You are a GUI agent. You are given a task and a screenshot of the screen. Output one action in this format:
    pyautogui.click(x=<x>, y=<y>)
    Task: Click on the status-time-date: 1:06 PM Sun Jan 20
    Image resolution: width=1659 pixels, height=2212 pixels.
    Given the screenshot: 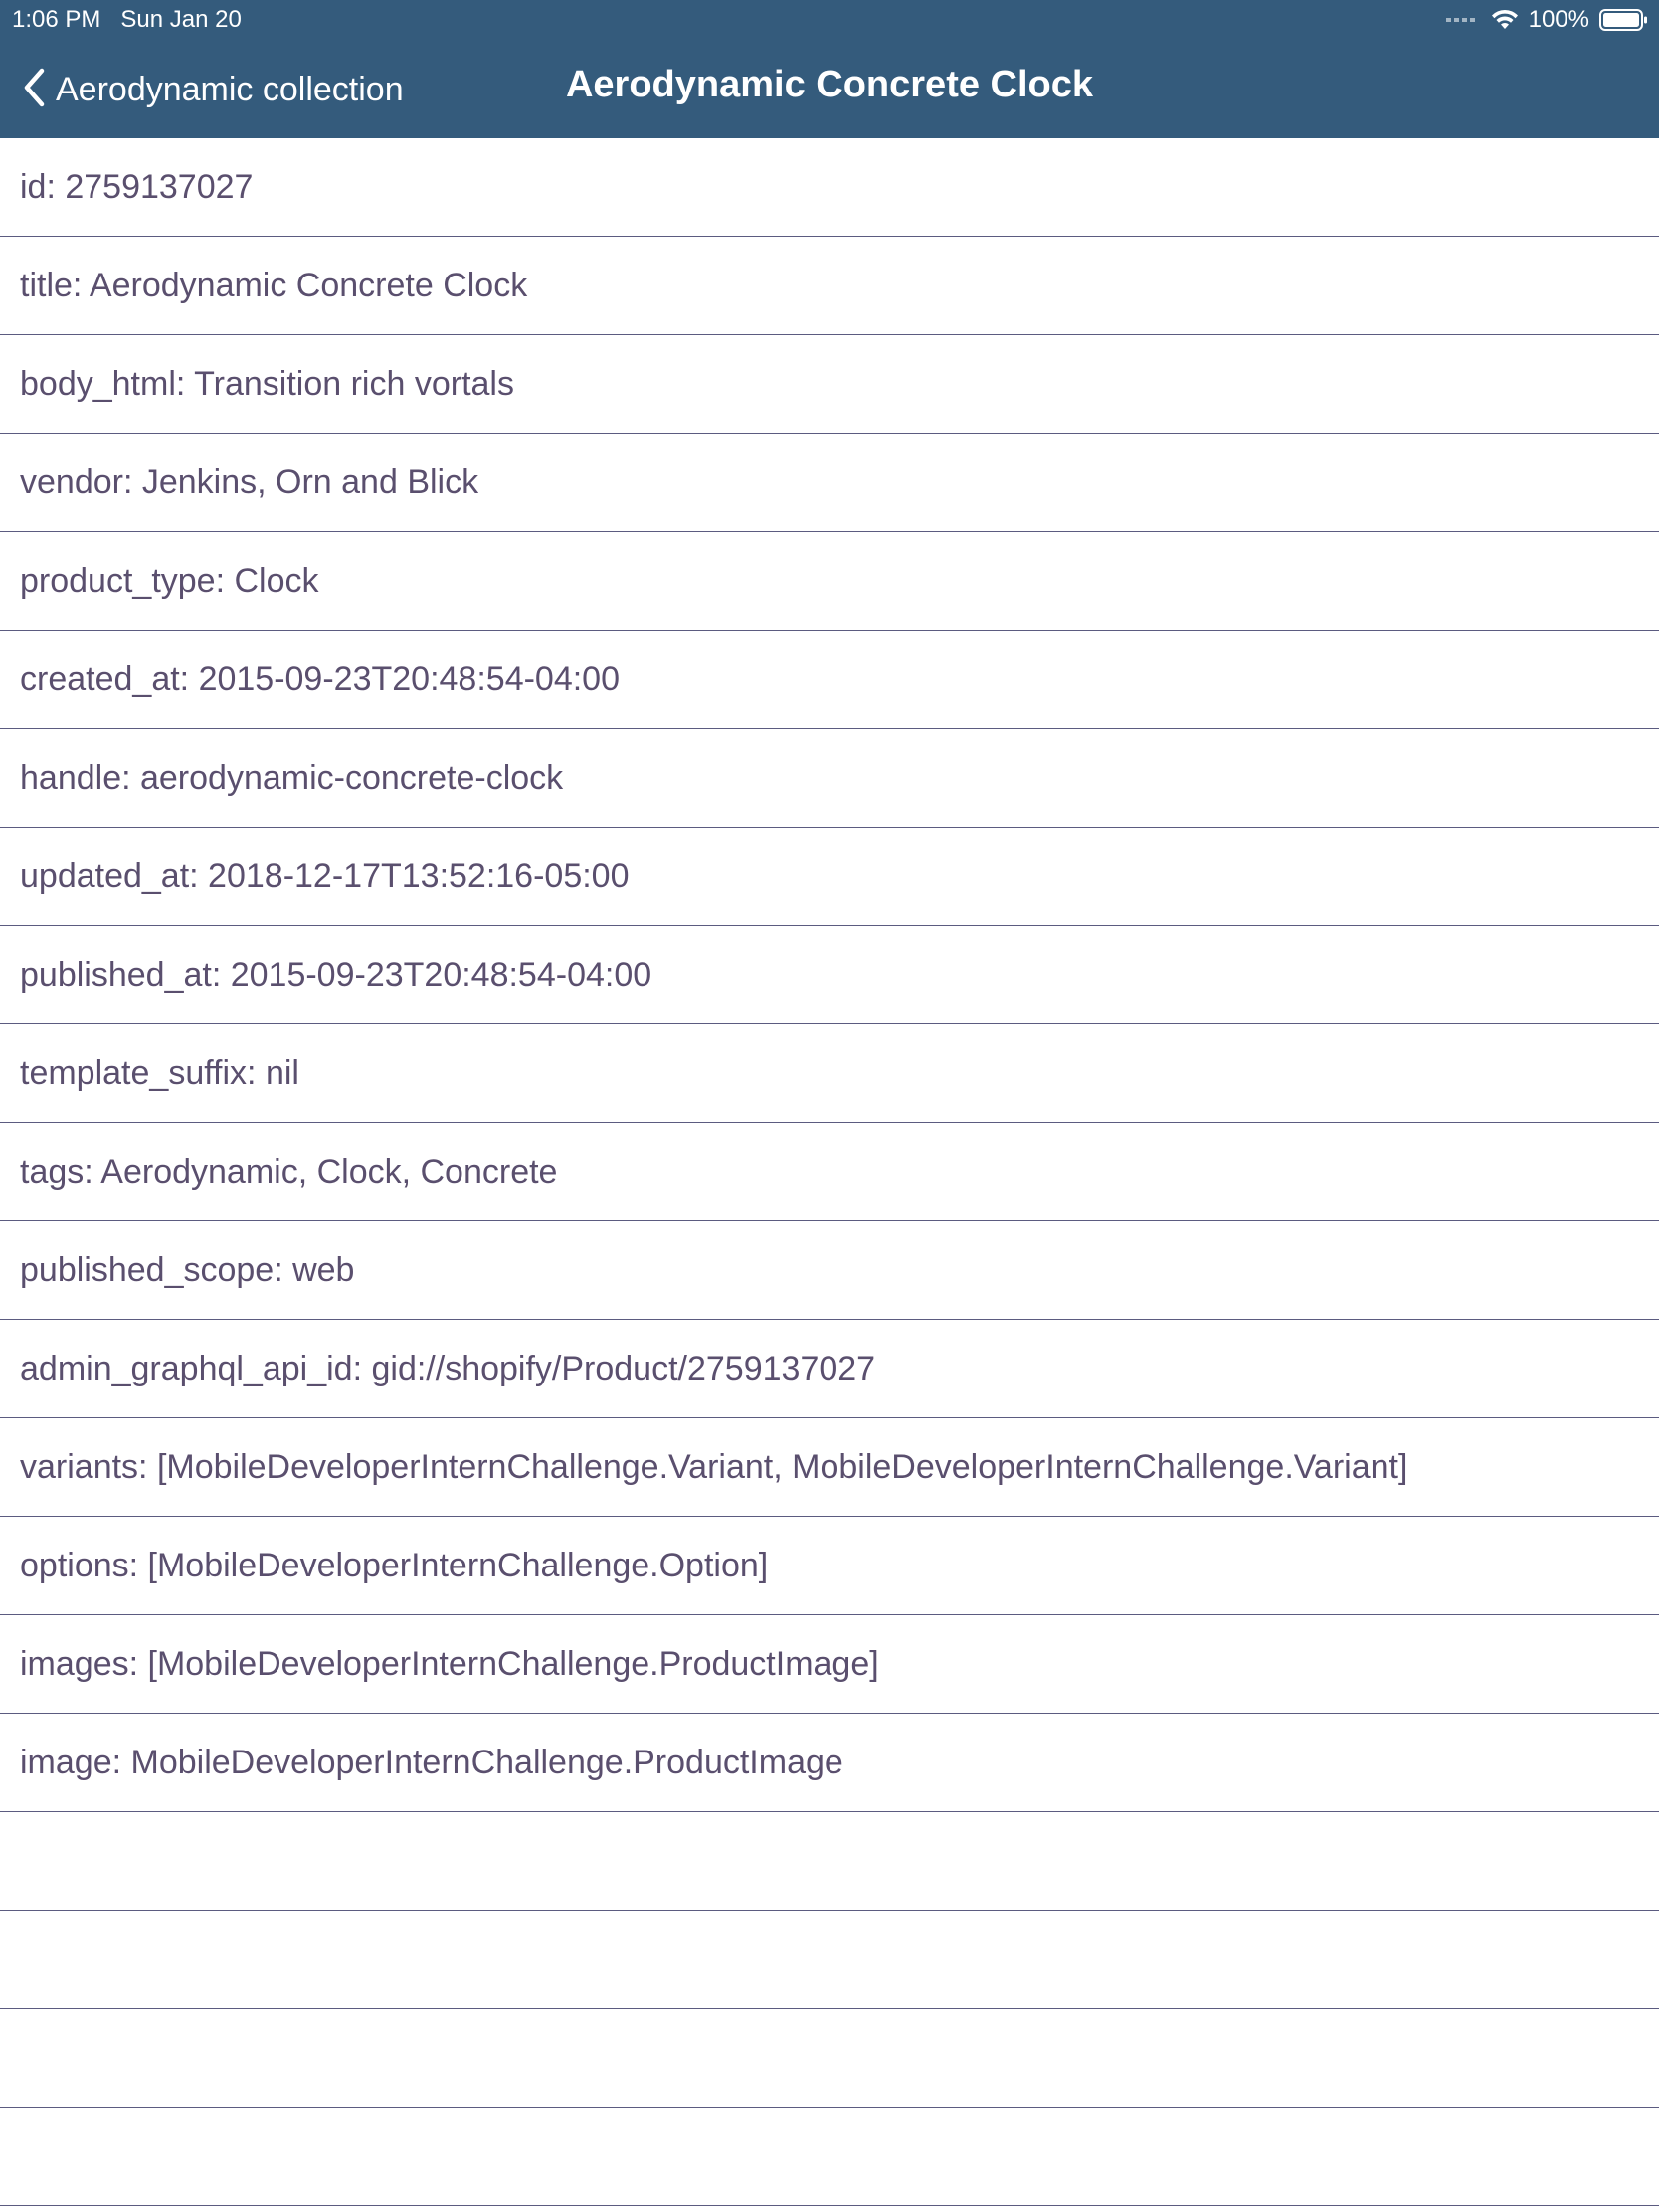 What is the action you would take?
    pyautogui.click(x=127, y=20)
    